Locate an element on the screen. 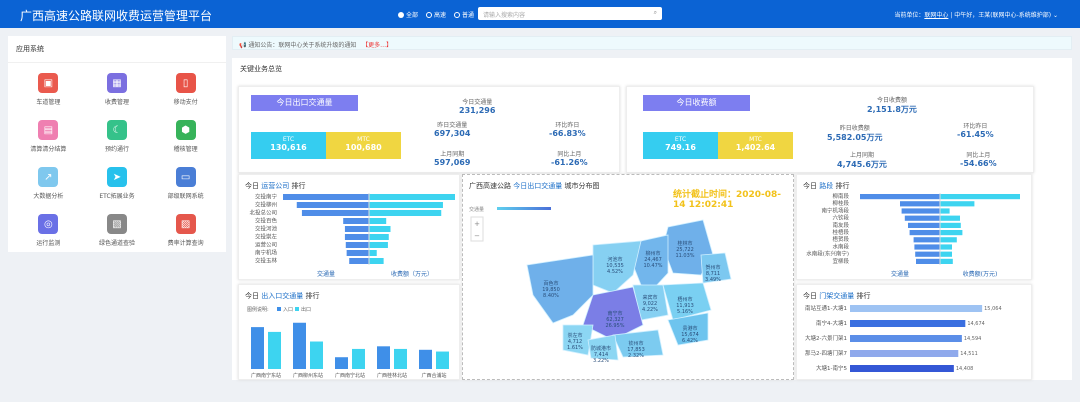  map-region is located at coordinates (560, 289).